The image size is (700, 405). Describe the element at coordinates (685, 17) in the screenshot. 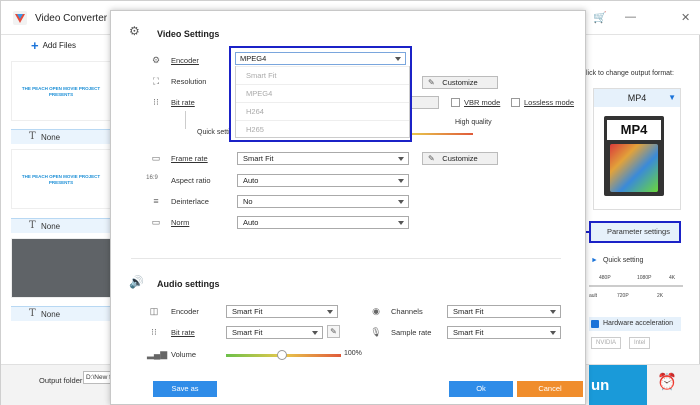

I see `close-icon: ✕` at that location.